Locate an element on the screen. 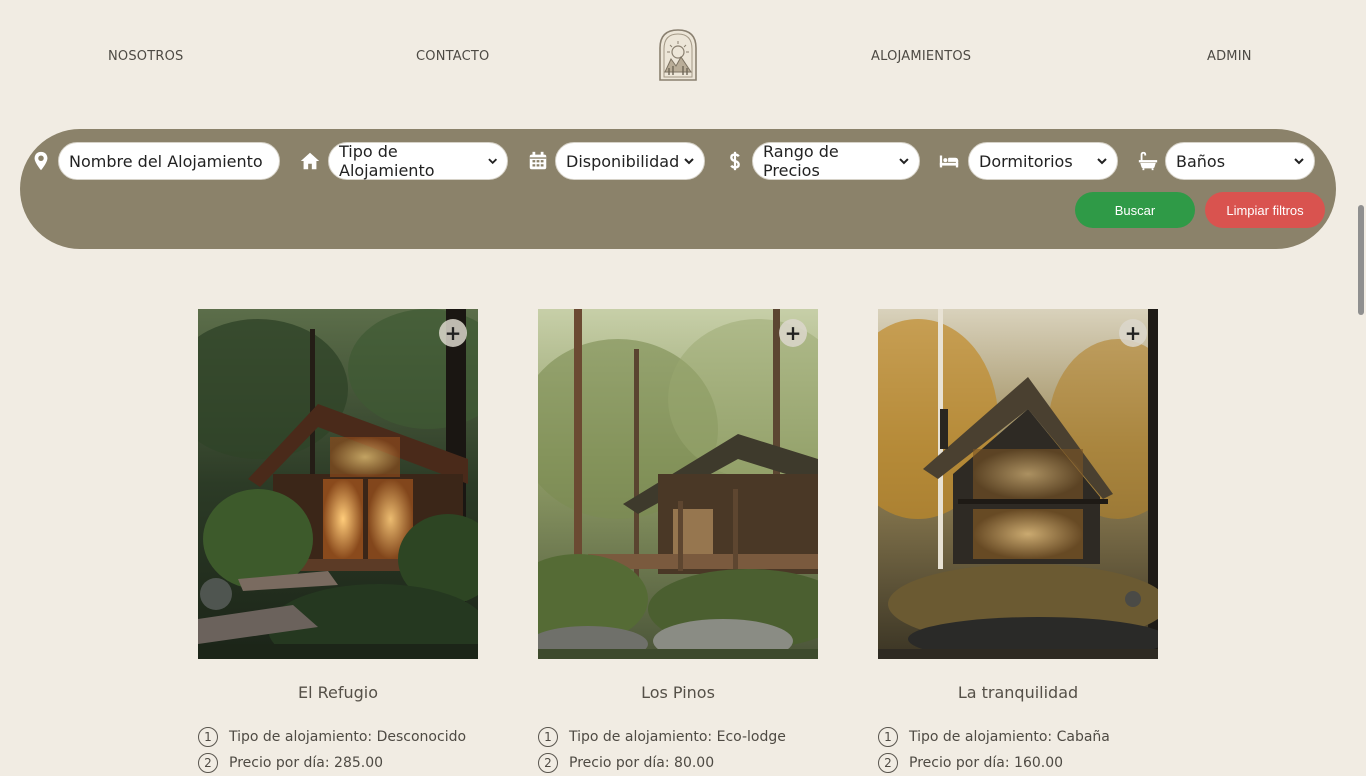 Image resolution: width=1366 pixels, height=776 pixels. card-title: El Refugio is located at coordinates (338, 692).